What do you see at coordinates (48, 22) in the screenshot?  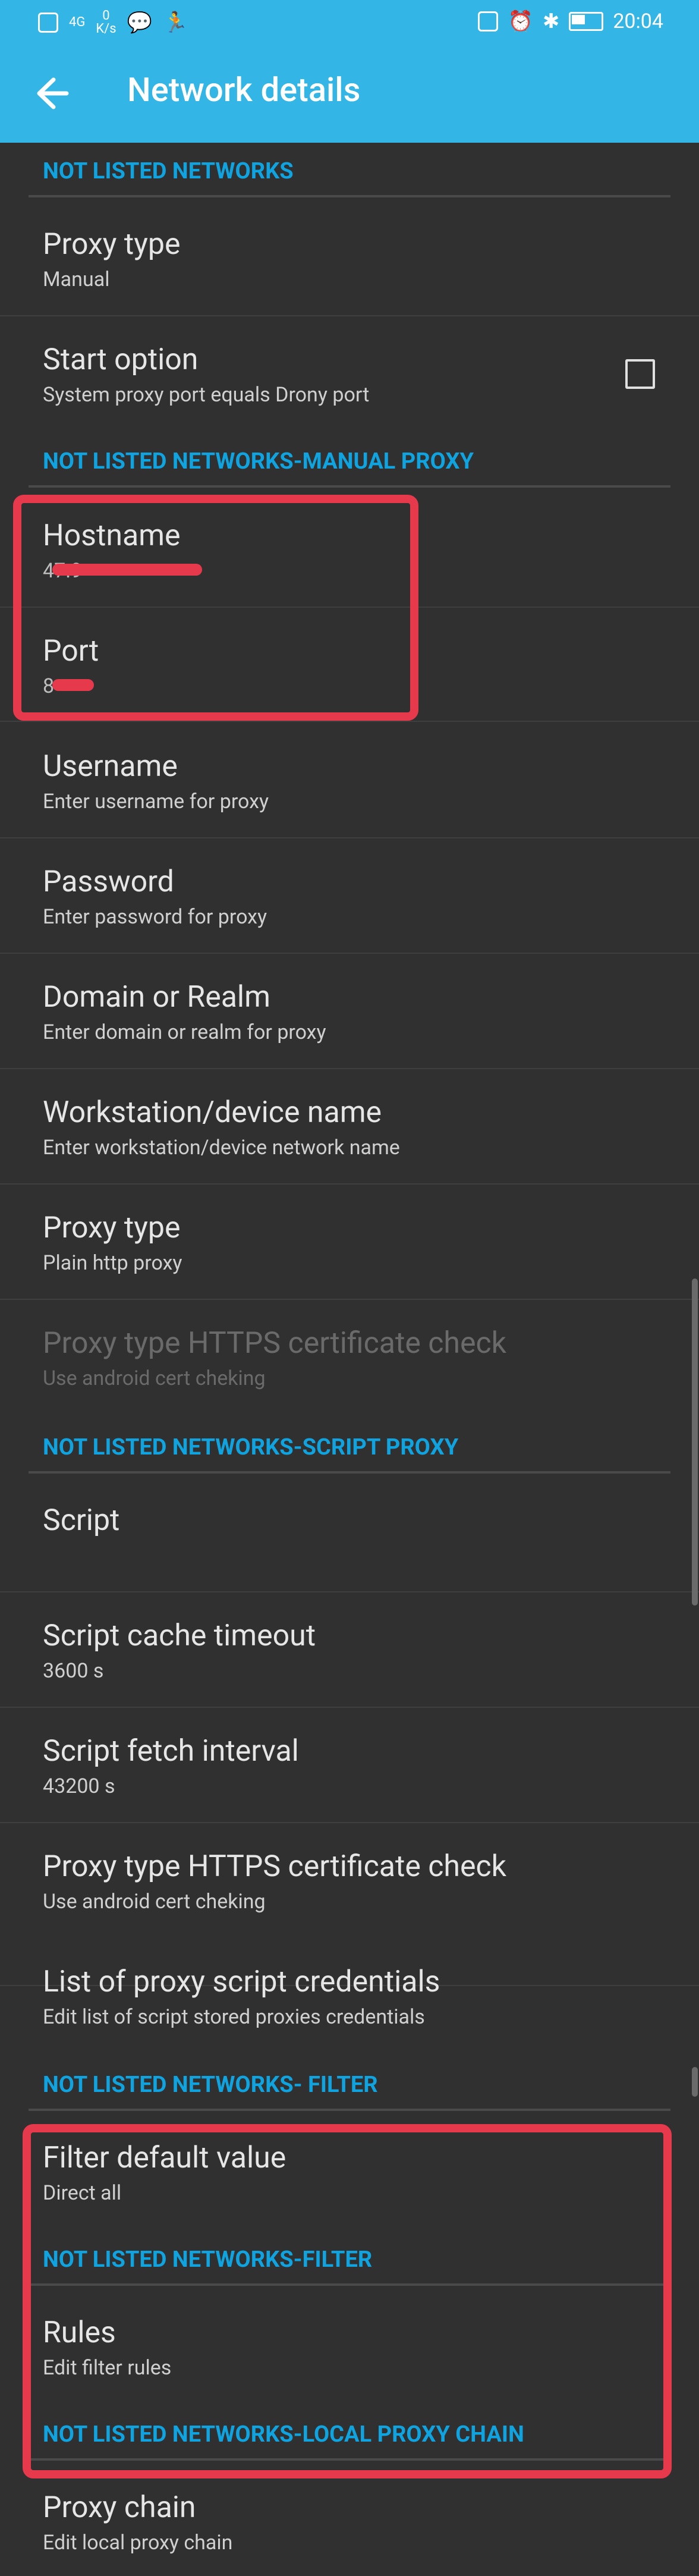 I see `nfc-icon` at bounding box center [48, 22].